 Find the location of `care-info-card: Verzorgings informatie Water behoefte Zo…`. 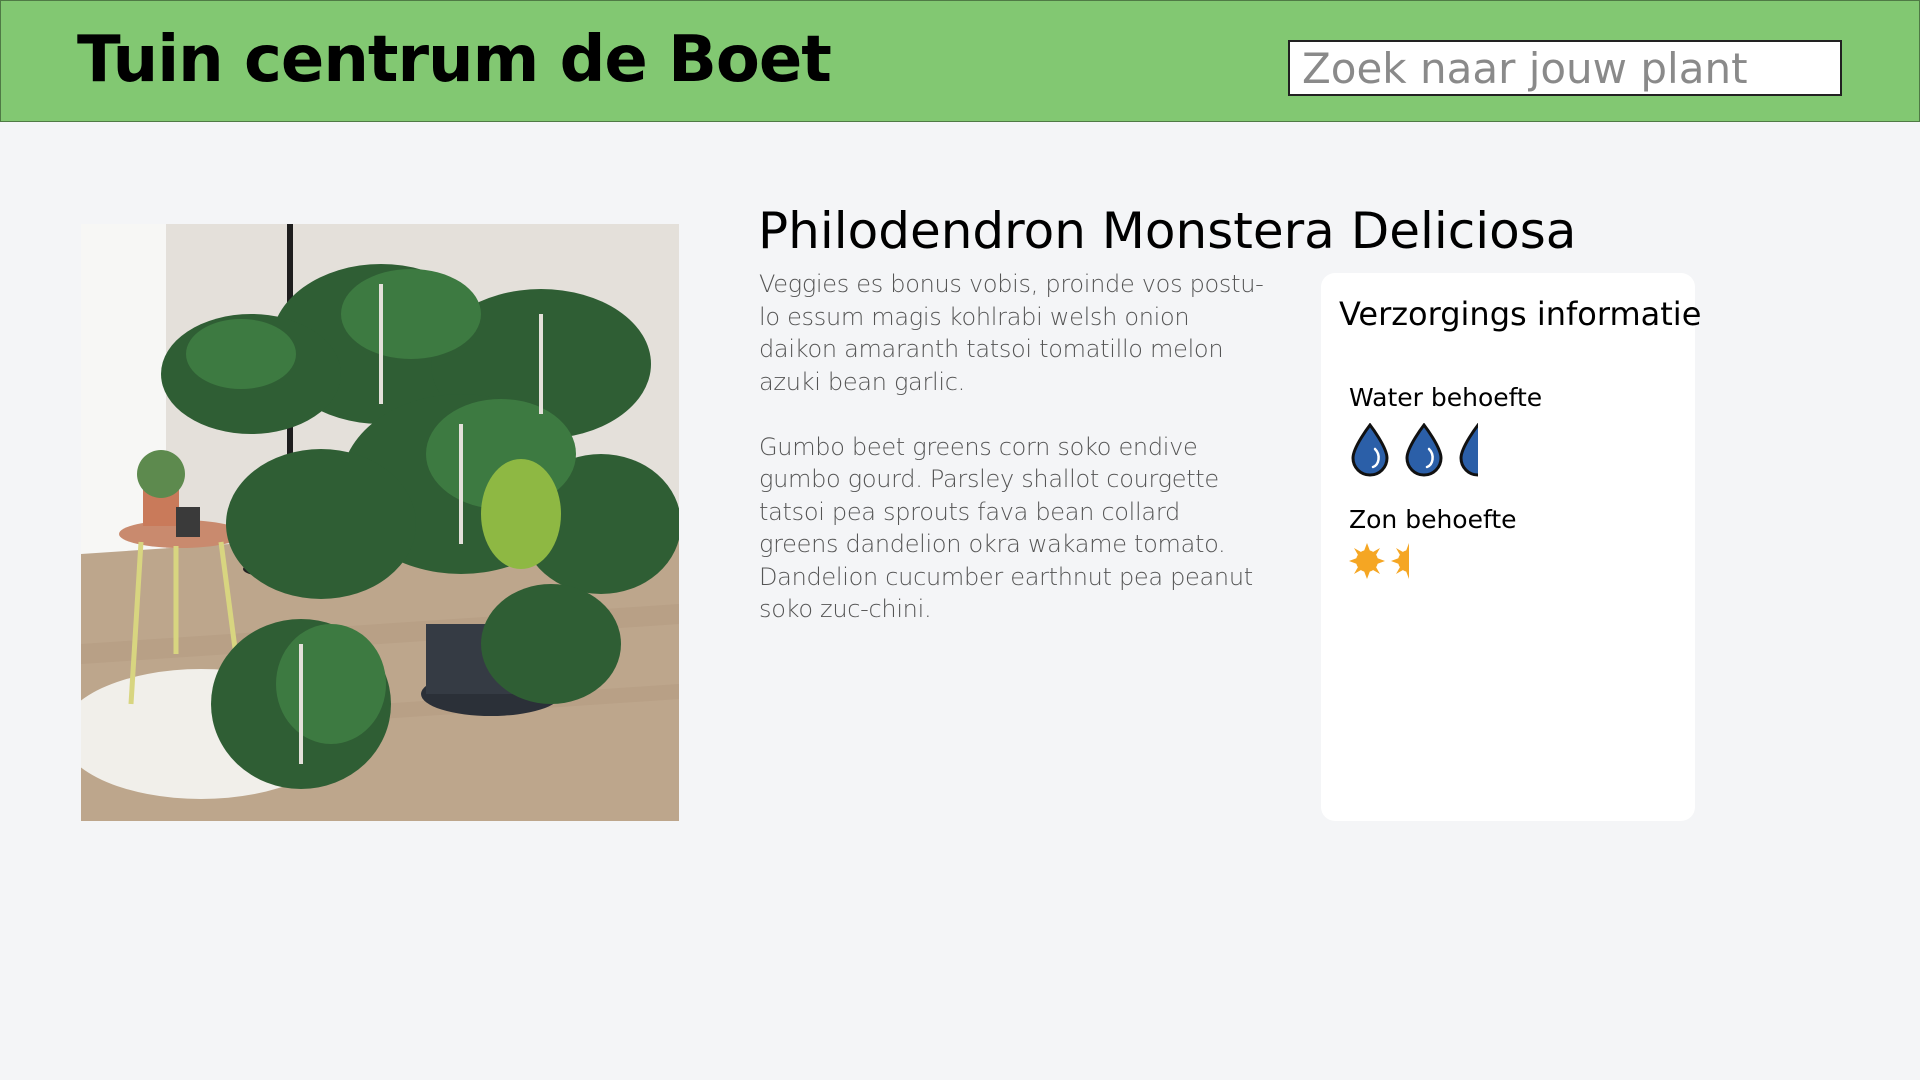

care-info-card: Verzorgings informatie Water behoefte Zo… is located at coordinates (1511, 547).